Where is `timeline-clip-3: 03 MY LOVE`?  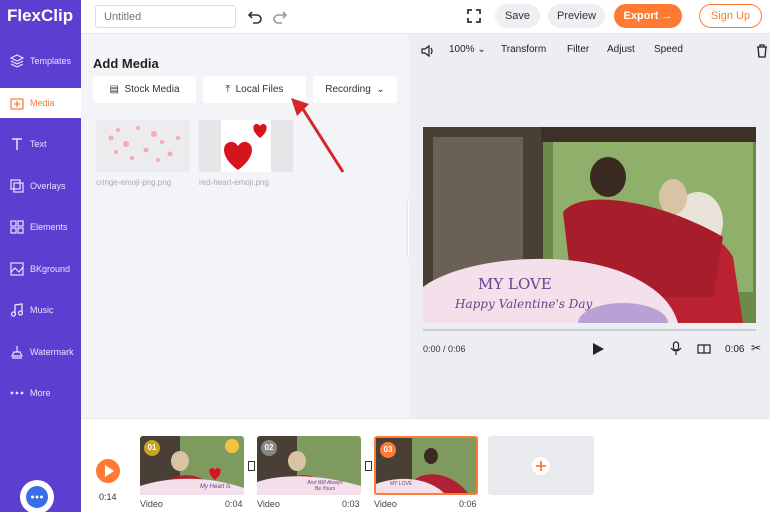 timeline-clip-3: 03 MY LOVE is located at coordinates (426, 465).